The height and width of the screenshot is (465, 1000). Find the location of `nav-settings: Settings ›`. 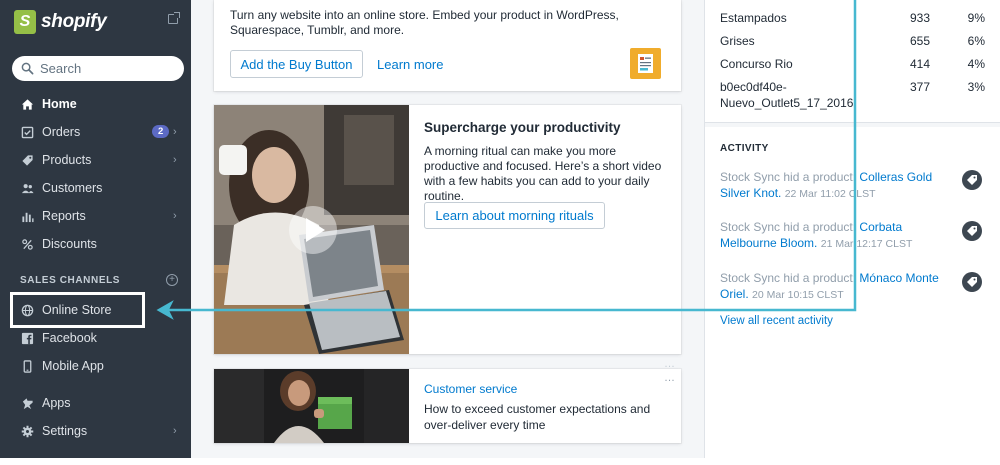

nav-settings: Settings › is located at coordinates (95, 431).